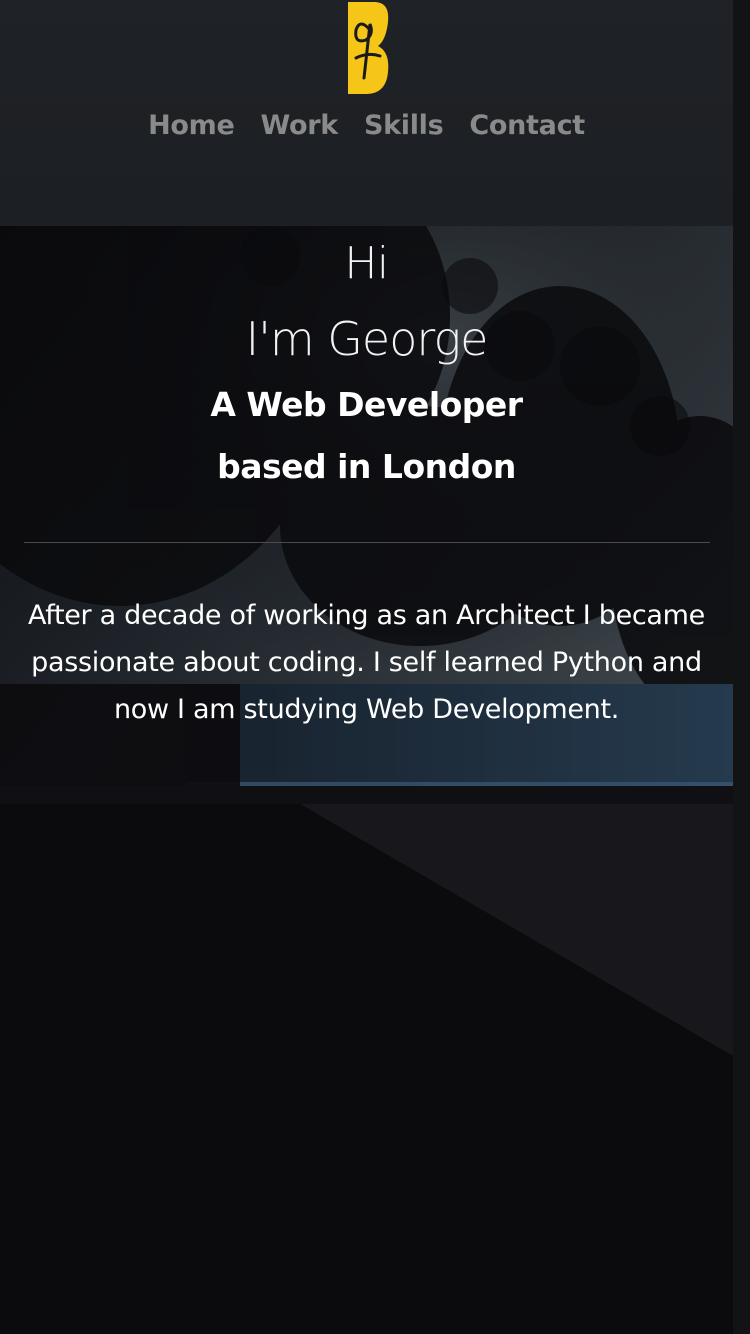 The width and height of the screenshot is (750, 1334). What do you see at coordinates (299, 125) in the screenshot?
I see `nav-work-link: Work` at bounding box center [299, 125].